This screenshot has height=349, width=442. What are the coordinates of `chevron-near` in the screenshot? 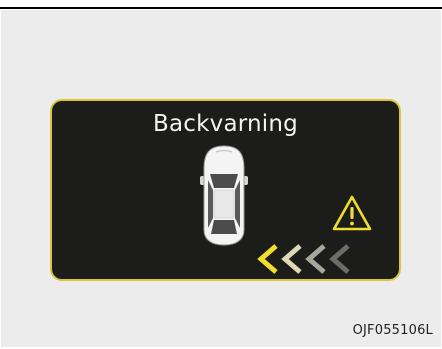 It's located at (267, 259).